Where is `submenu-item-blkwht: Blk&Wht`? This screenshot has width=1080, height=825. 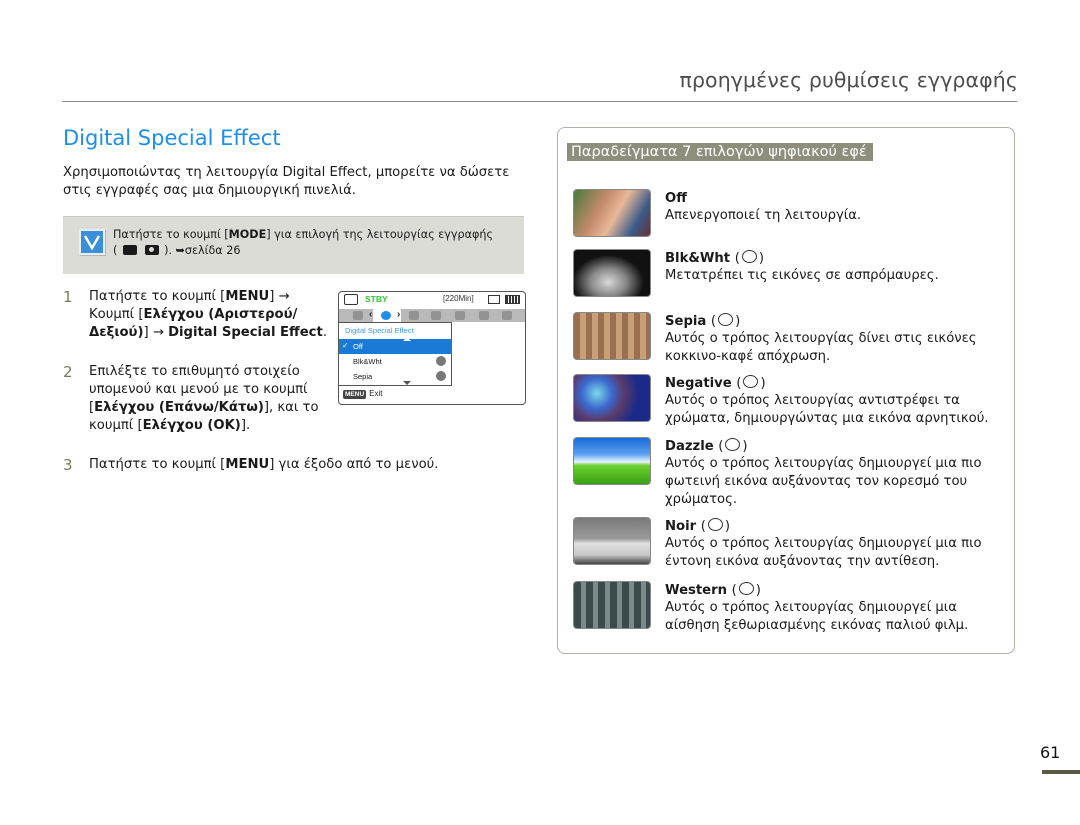
submenu-item-blkwht: Blk&Wht is located at coordinates (395, 361).